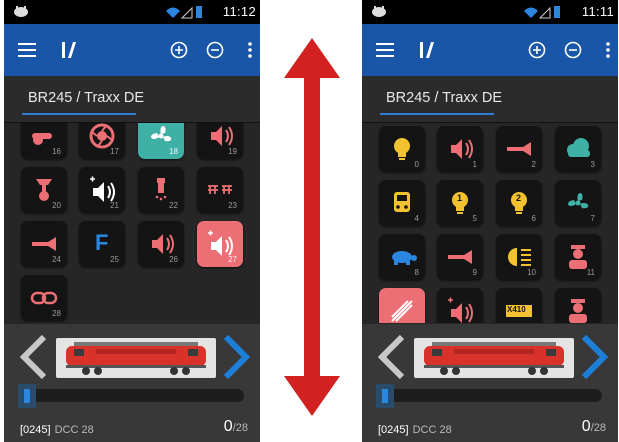  What do you see at coordinates (402, 257) in the screenshot?
I see `function-button-8: 8` at bounding box center [402, 257].